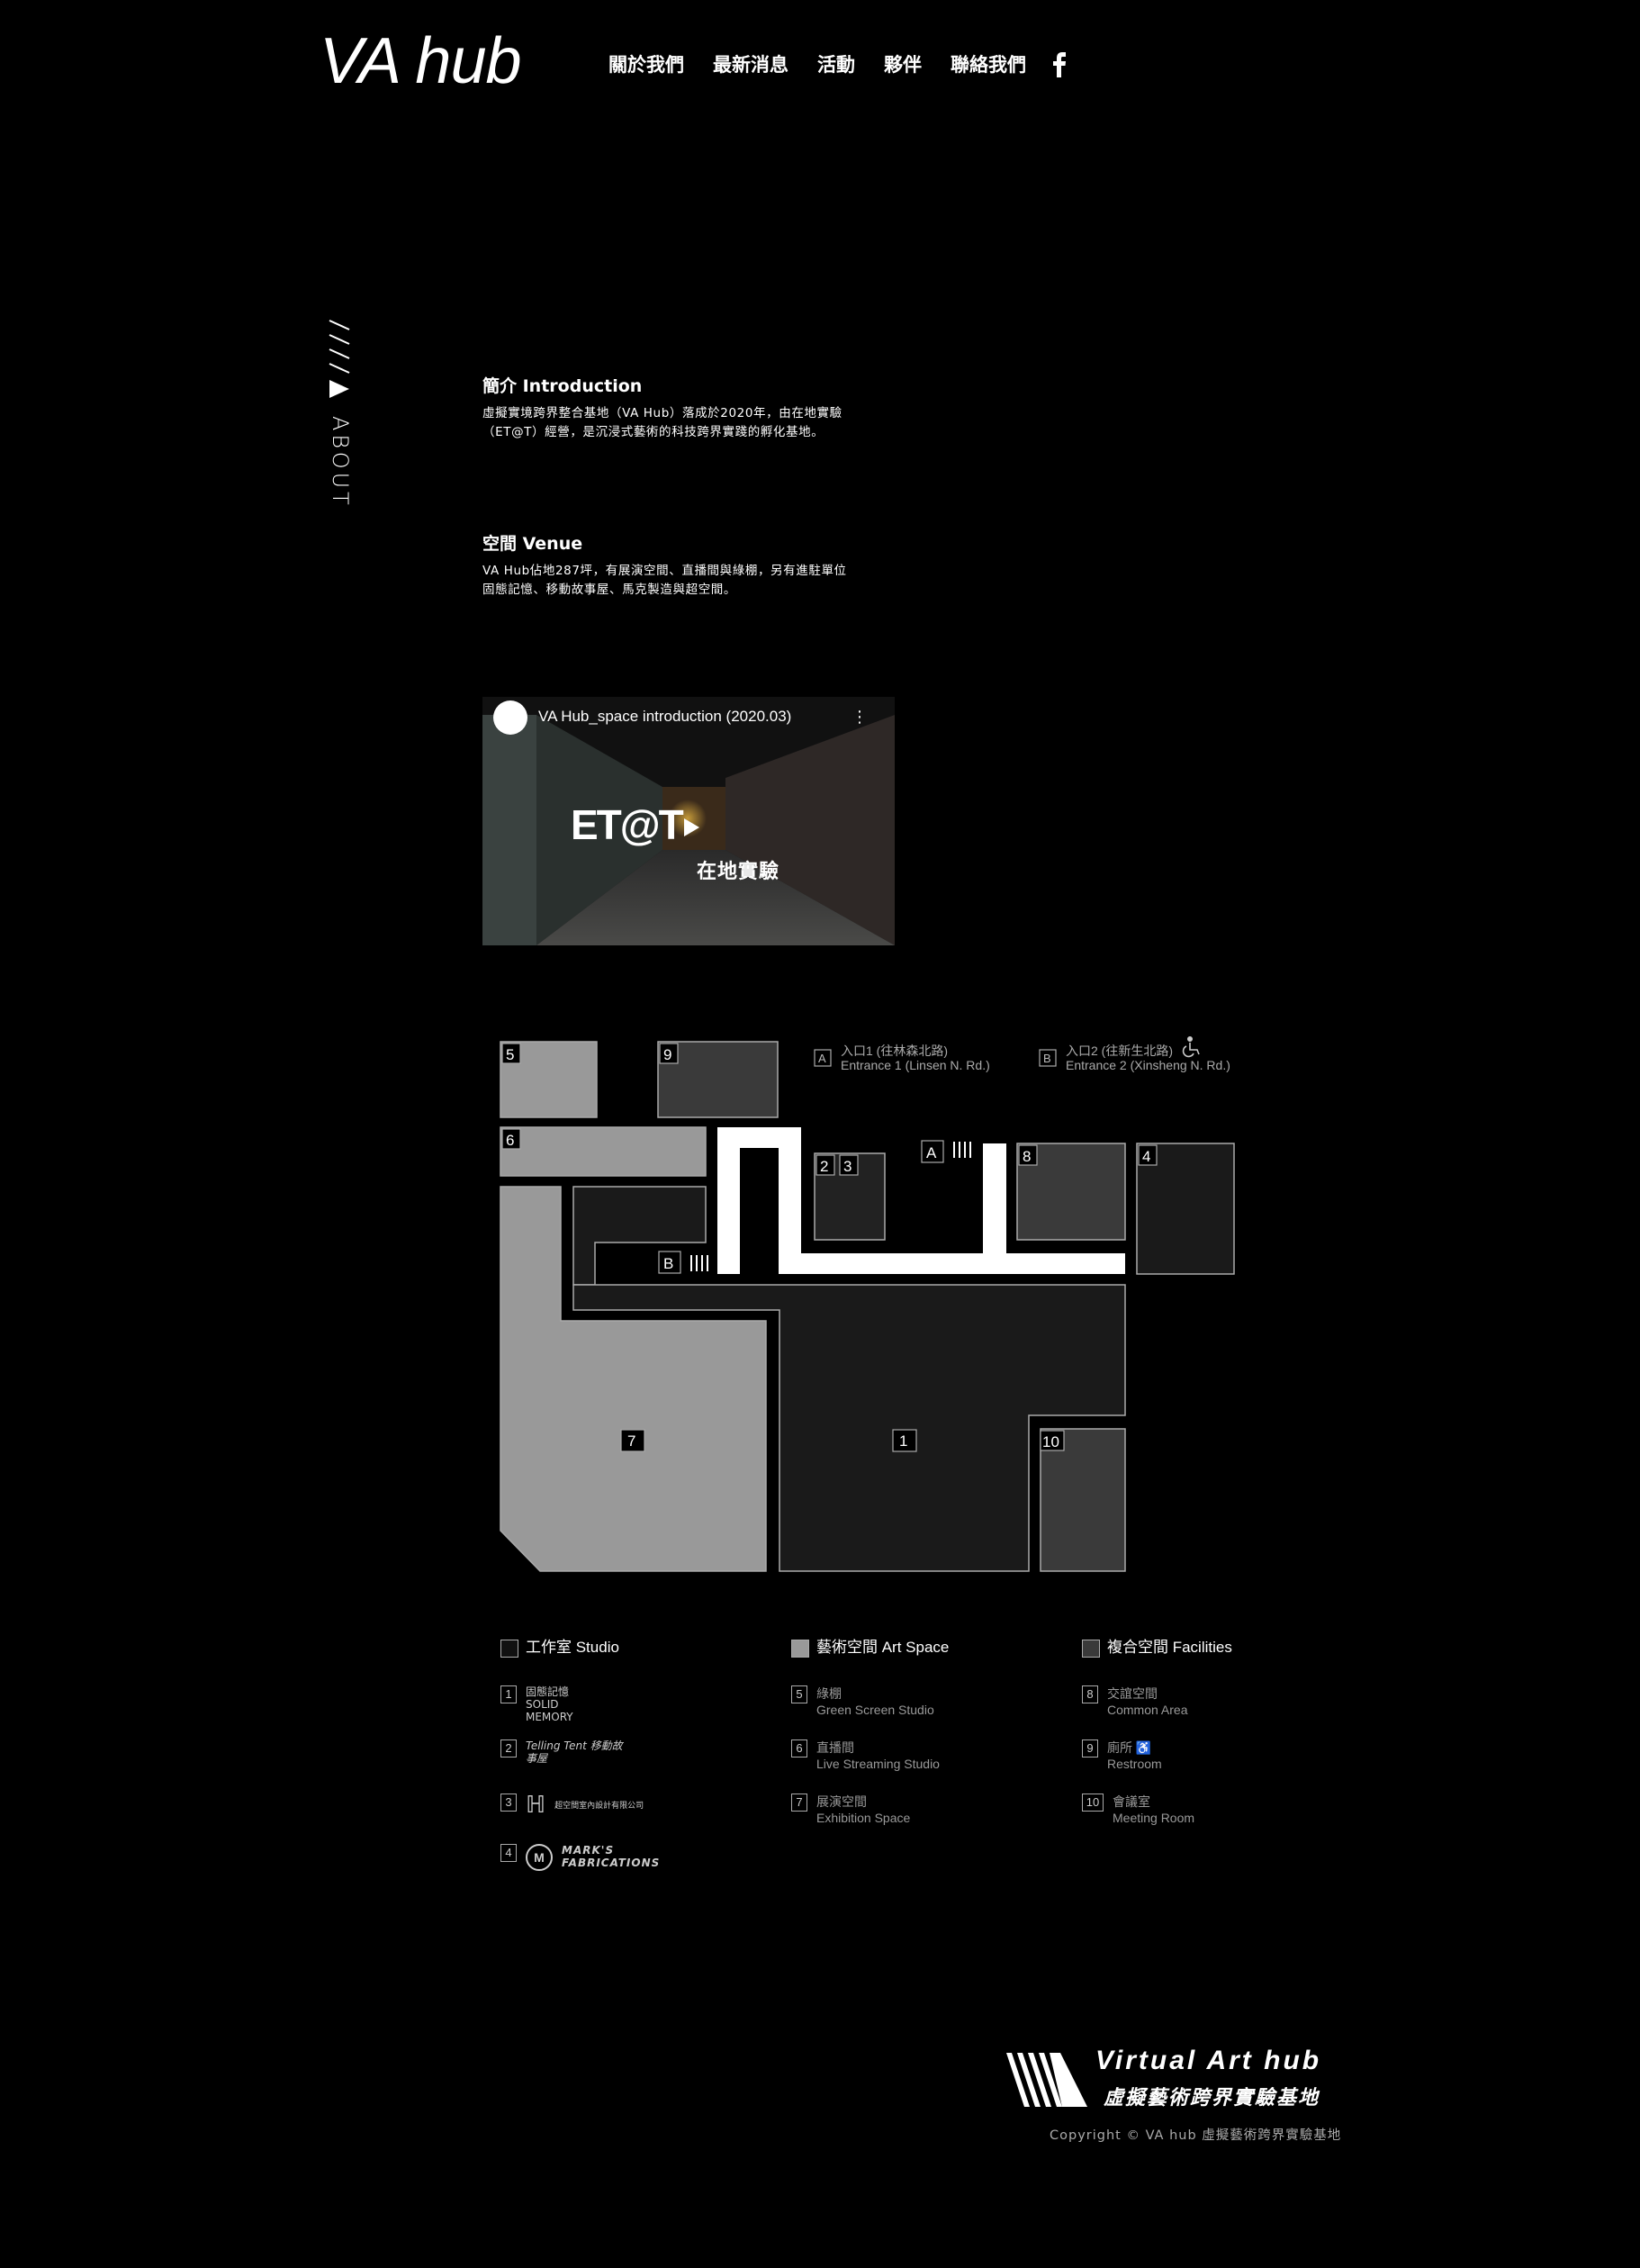  I want to click on slashes-icon, so click(339, 359).